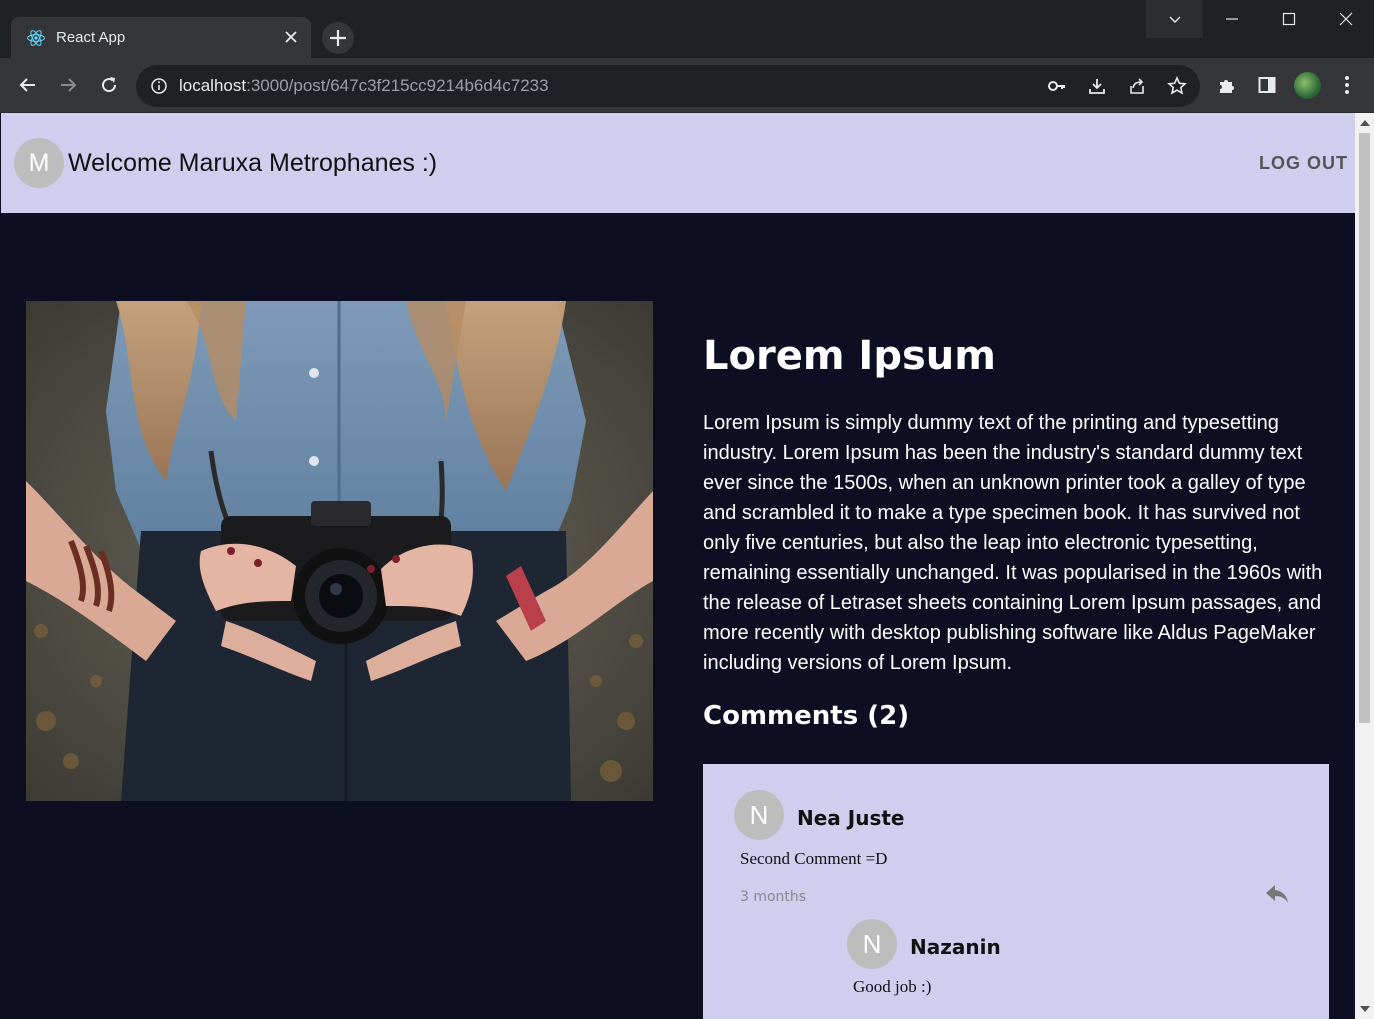  I want to click on post-title: Lorem Ipsum, so click(849, 356).